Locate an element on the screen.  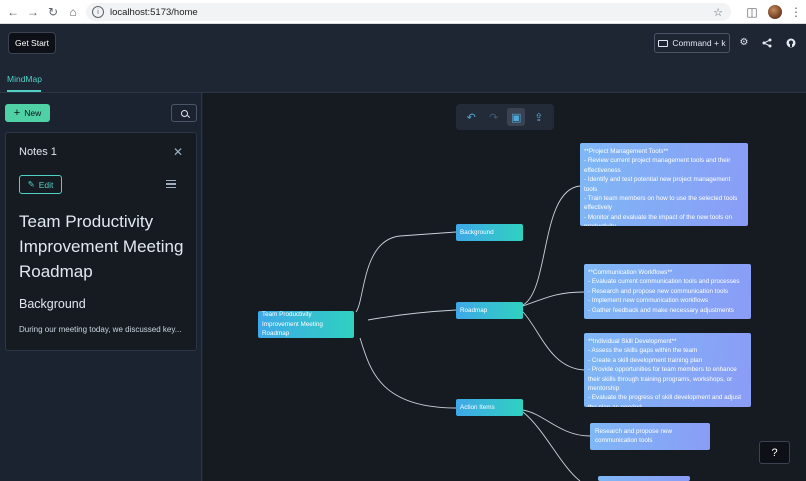
share-icon is located at coordinates (767, 43).